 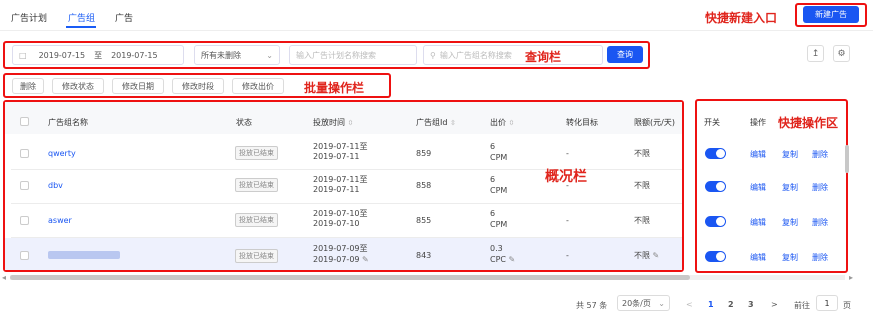 What do you see at coordinates (513, 55) in the screenshot?
I see `group-search-input: ⚲ 输入广告组名称搜索` at bounding box center [513, 55].